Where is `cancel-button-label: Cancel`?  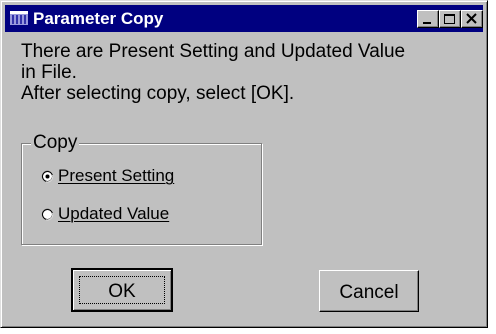
cancel-button-label: Cancel is located at coordinates (369, 292).